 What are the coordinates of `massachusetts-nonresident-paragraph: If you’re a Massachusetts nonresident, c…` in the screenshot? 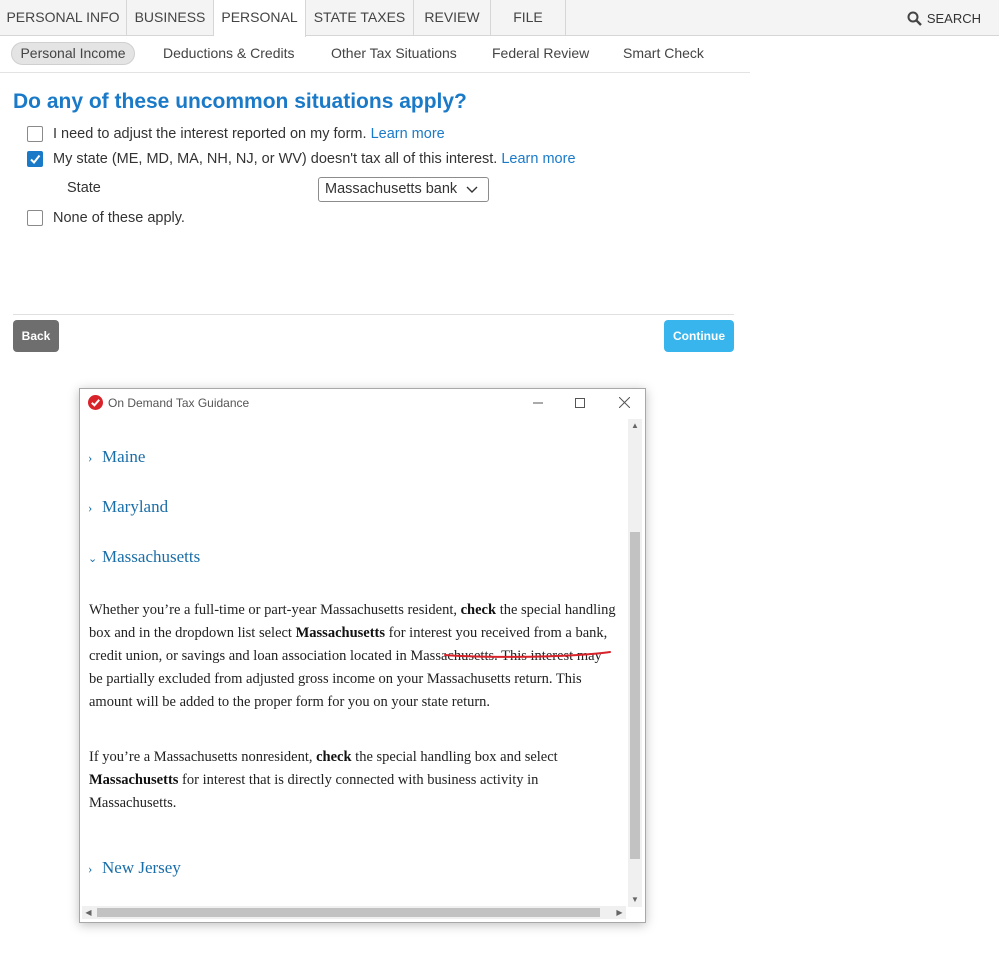 It's located at (323, 780).